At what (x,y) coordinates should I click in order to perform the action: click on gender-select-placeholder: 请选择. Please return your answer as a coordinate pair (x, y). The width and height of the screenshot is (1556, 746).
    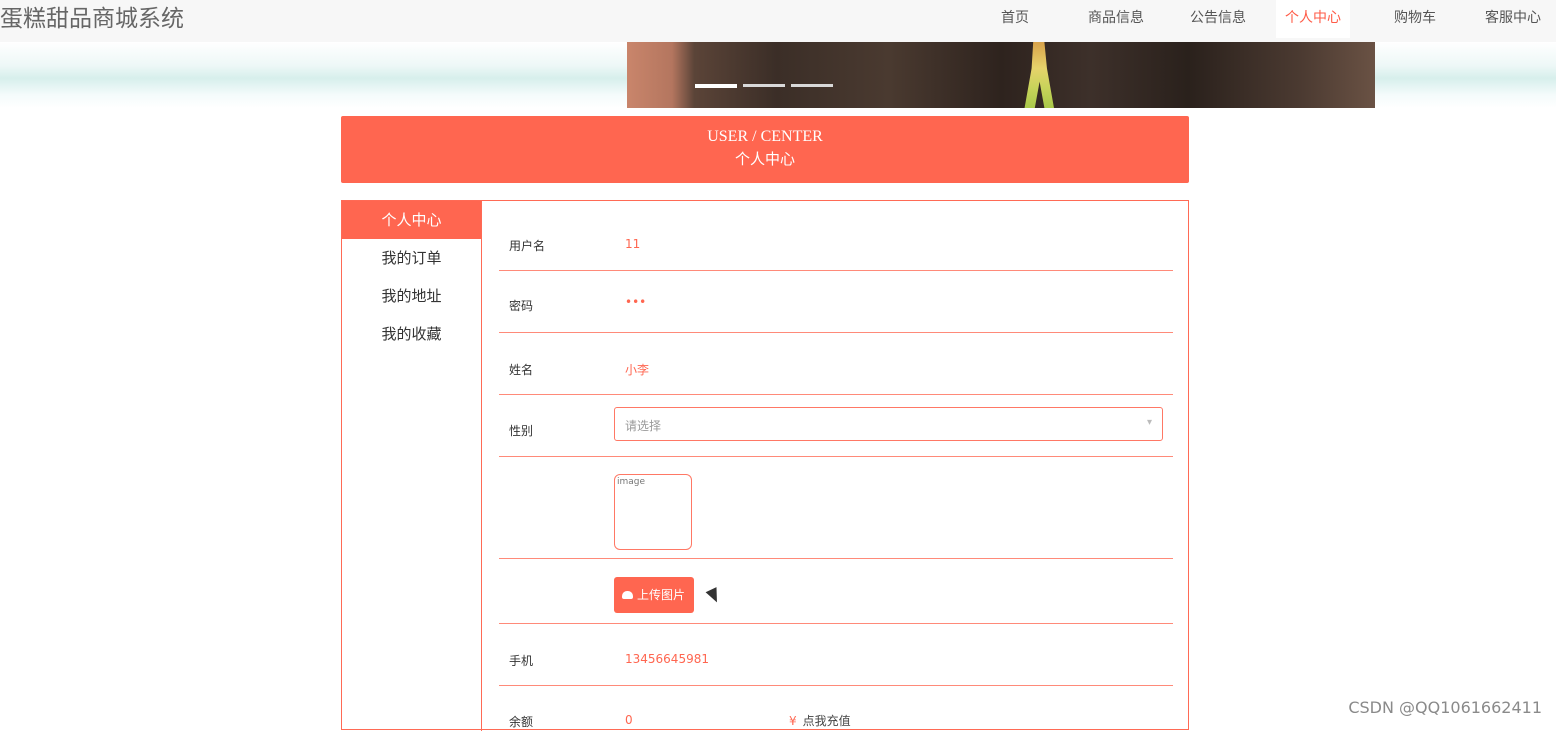
    Looking at the image, I should click on (643, 425).